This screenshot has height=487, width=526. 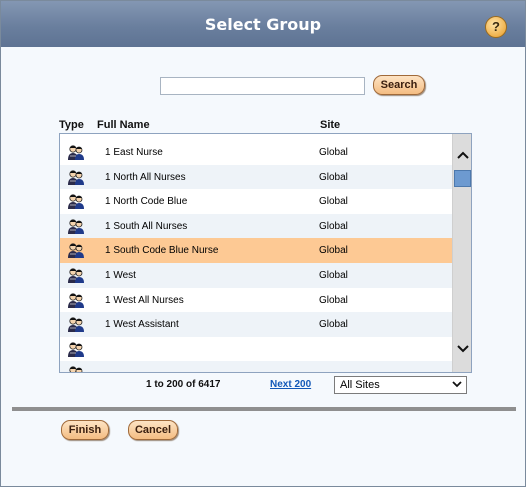 I want to click on dialog-title: Select Group, so click(x=263, y=24).